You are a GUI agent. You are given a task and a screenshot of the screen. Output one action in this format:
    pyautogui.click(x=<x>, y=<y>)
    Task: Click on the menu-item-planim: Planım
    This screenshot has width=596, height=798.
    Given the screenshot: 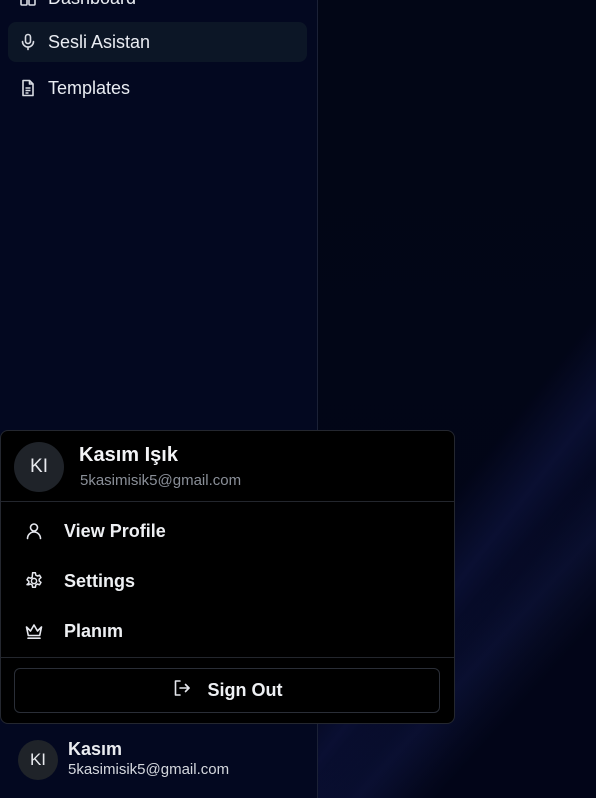 What is the action you would take?
    pyautogui.click(x=227, y=631)
    